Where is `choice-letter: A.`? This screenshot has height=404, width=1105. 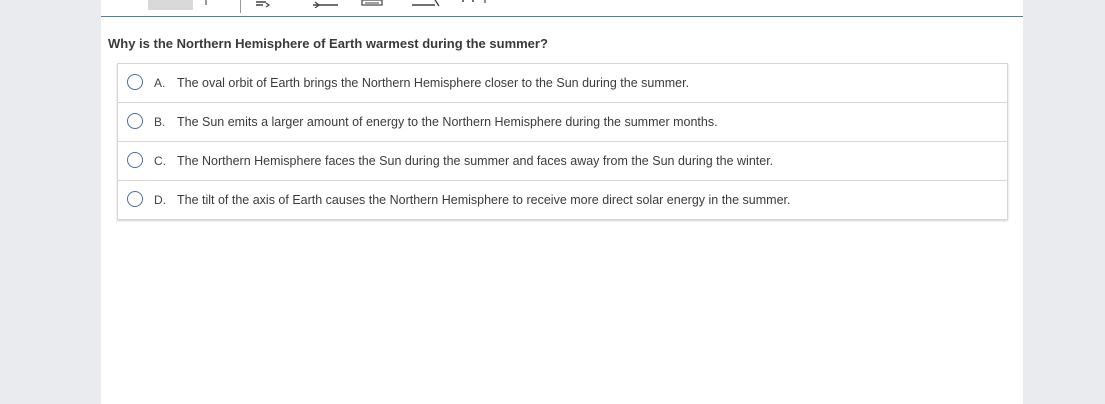 choice-letter: A. is located at coordinates (160, 83).